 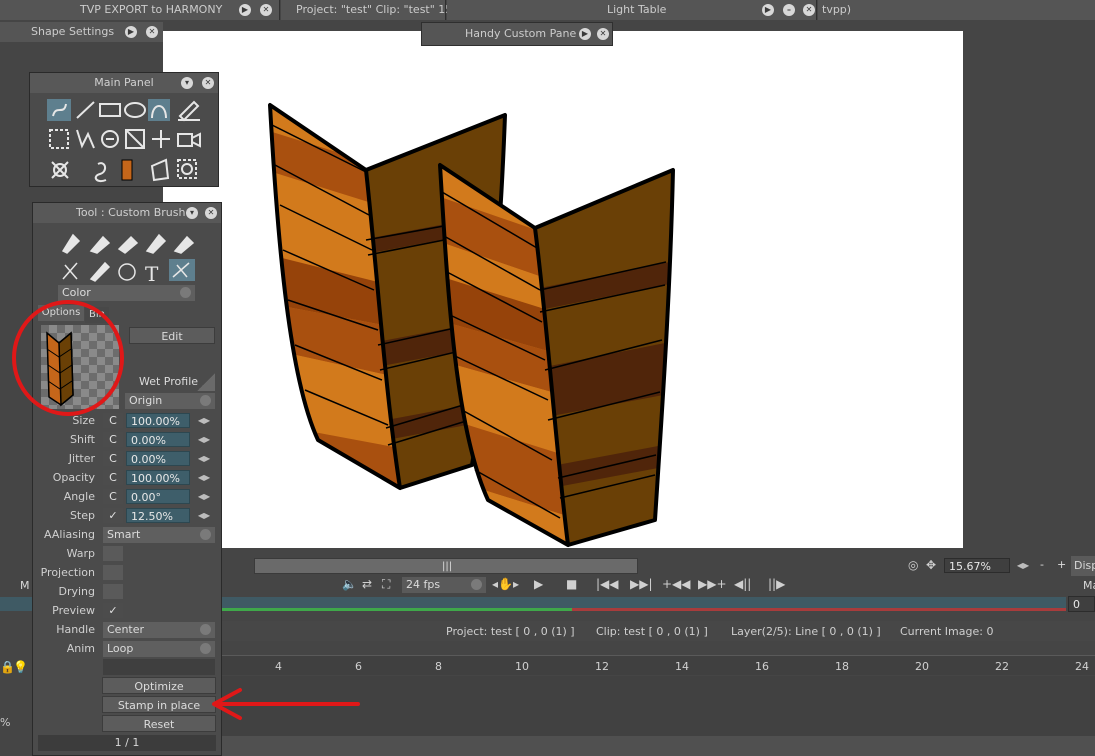 I want to click on ruler-tick: 16, so click(x=762, y=666).